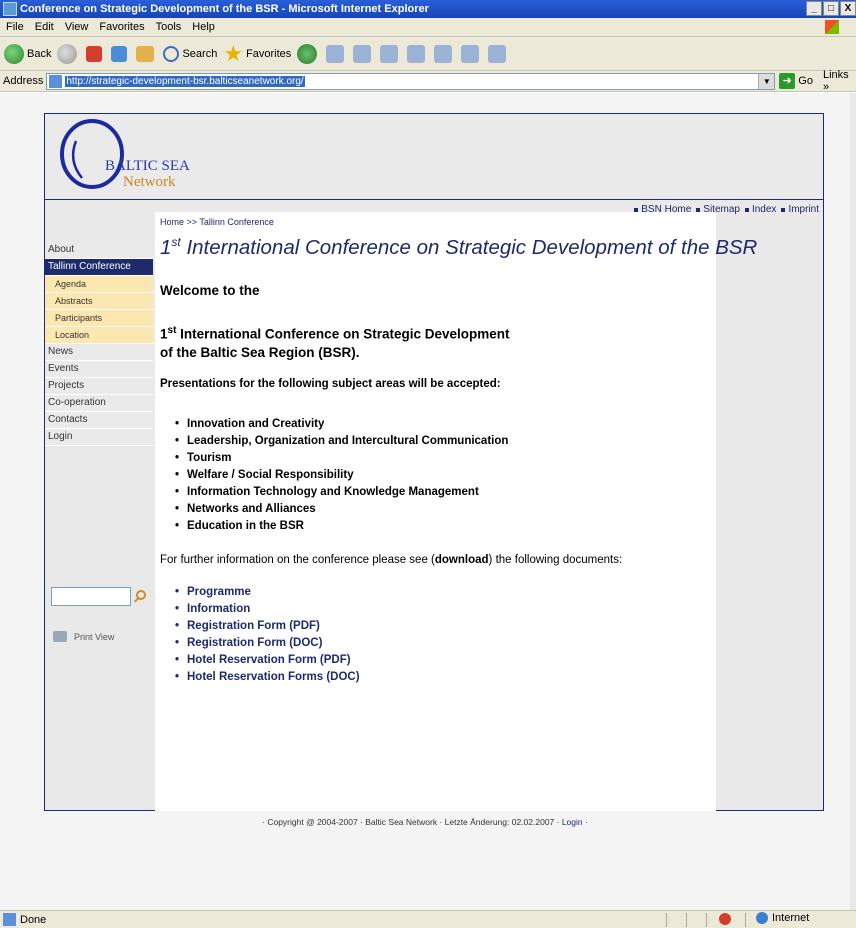 The height and width of the screenshot is (928, 856). I want to click on refresh-icon, so click(119, 53).